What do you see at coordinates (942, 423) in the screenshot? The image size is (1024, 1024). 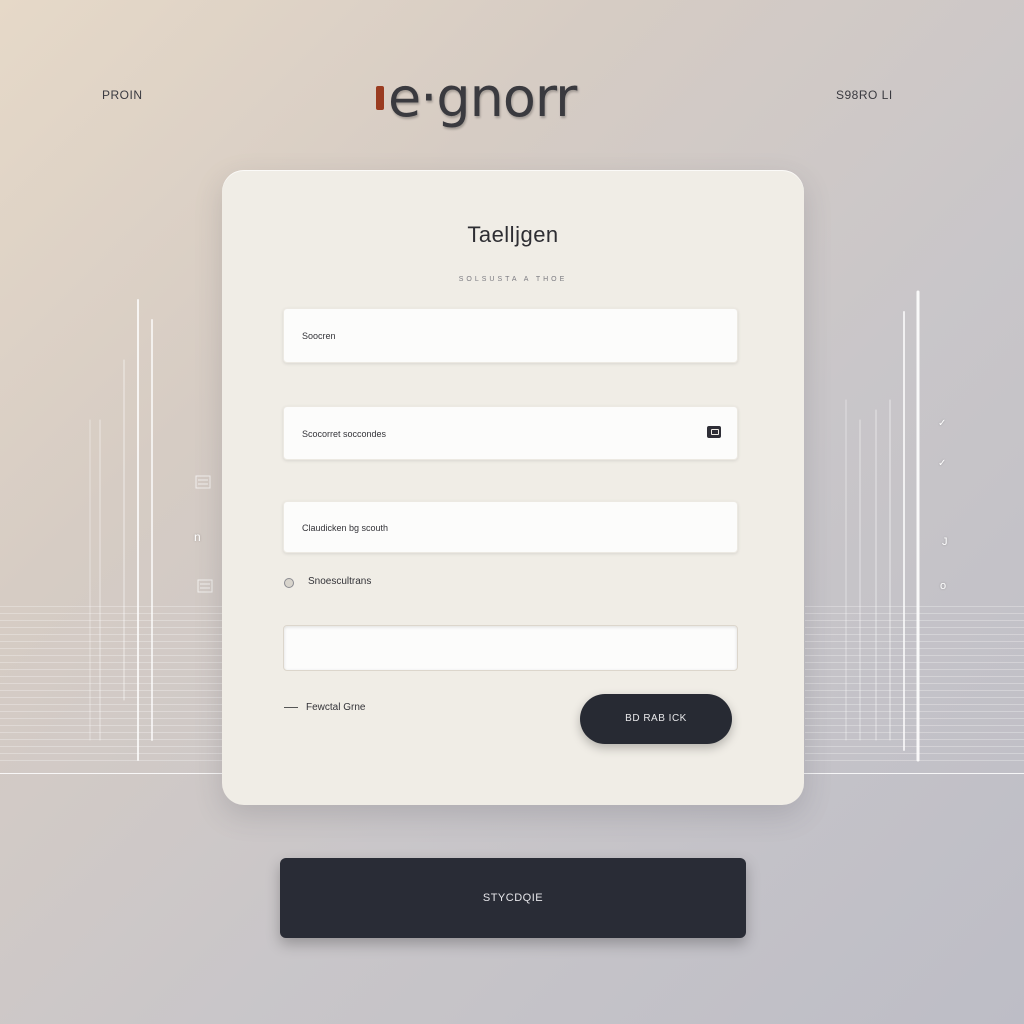 I see `right-side-glyph-1: ✓` at bounding box center [942, 423].